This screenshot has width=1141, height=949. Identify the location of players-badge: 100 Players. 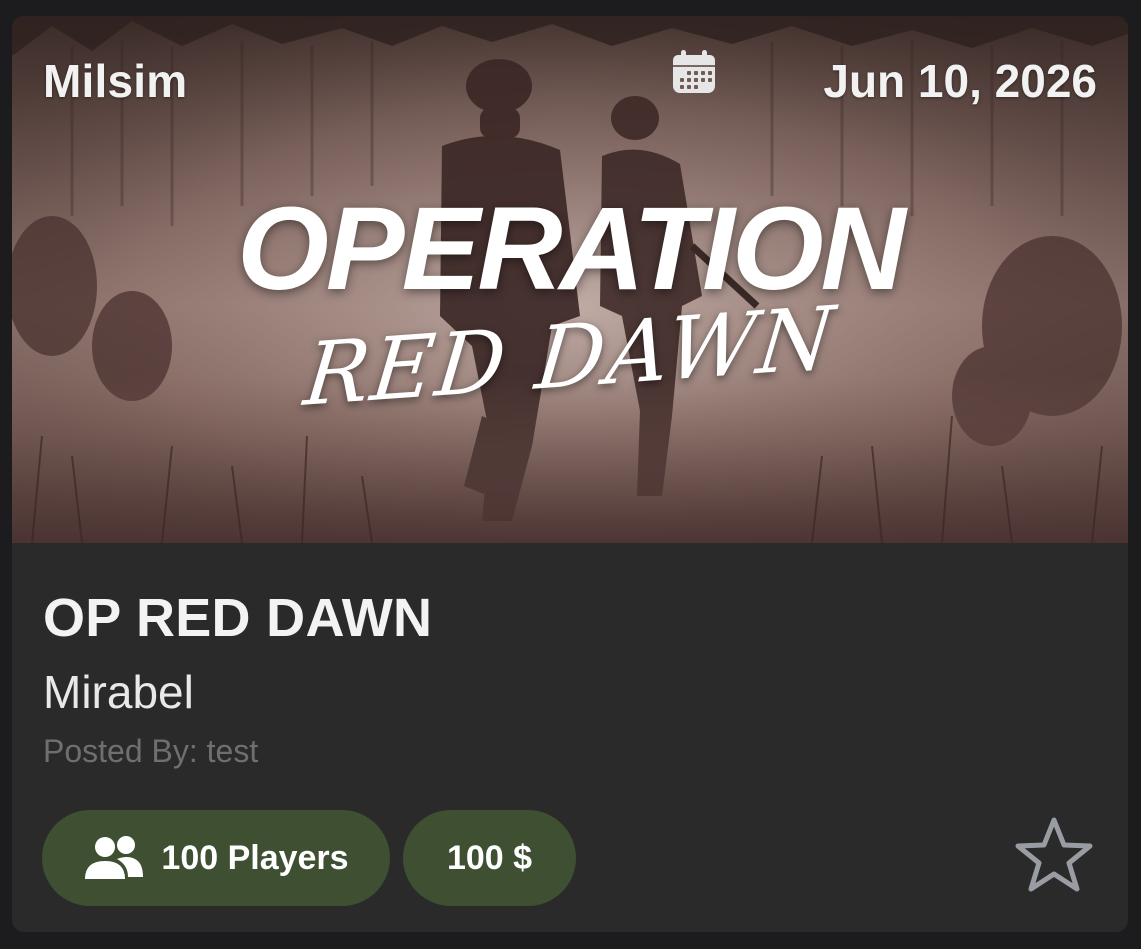
(216, 858).